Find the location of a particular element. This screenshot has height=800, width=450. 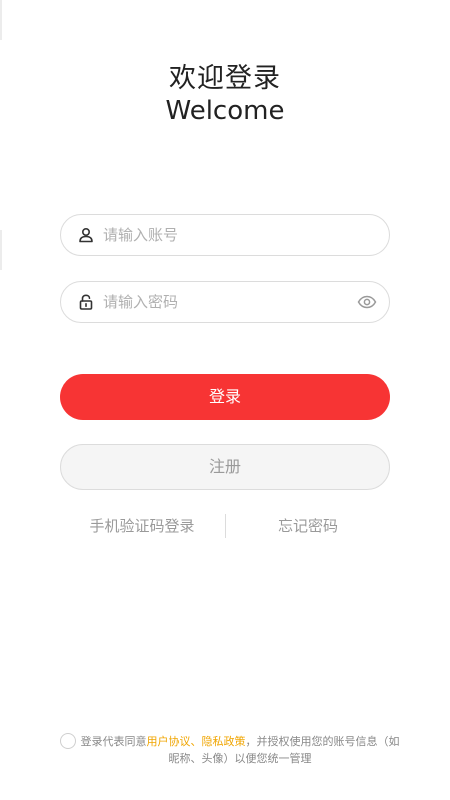

agreement-prefix: 登录代表同意 is located at coordinates (113, 741).